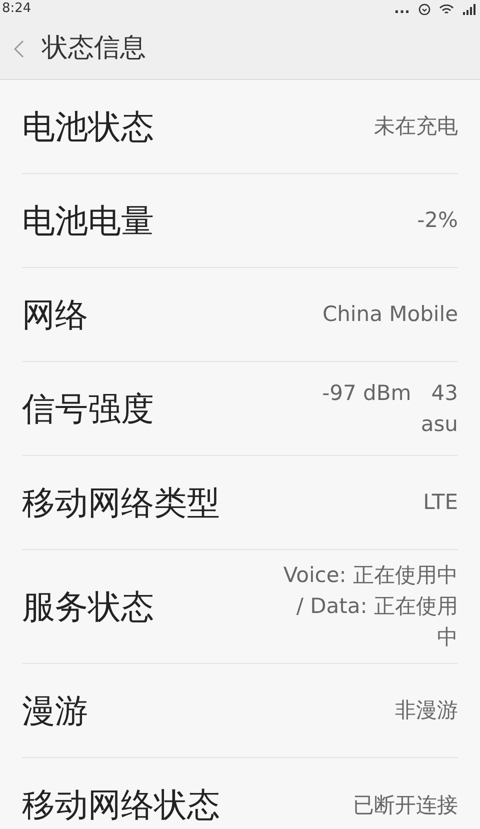 The width and height of the screenshot is (480, 829). I want to click on setting-label: 漫游, so click(55, 711).